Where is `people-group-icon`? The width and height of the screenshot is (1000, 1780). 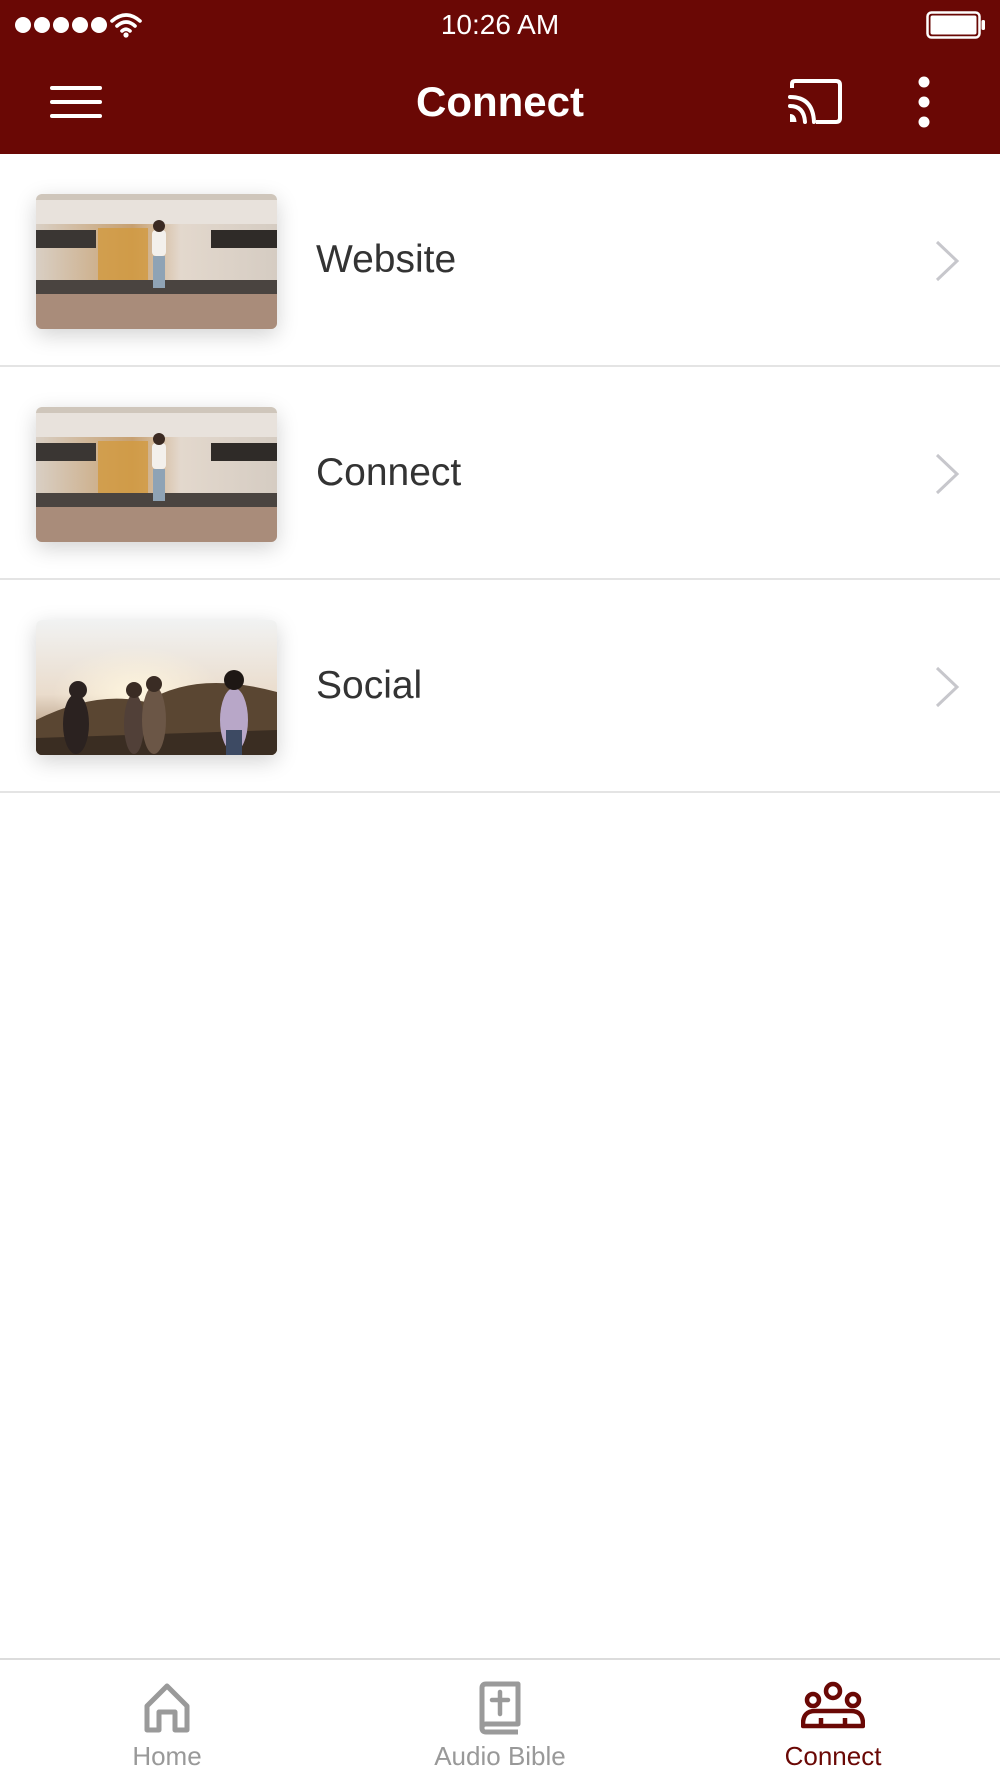 people-group-icon is located at coordinates (833, 1705).